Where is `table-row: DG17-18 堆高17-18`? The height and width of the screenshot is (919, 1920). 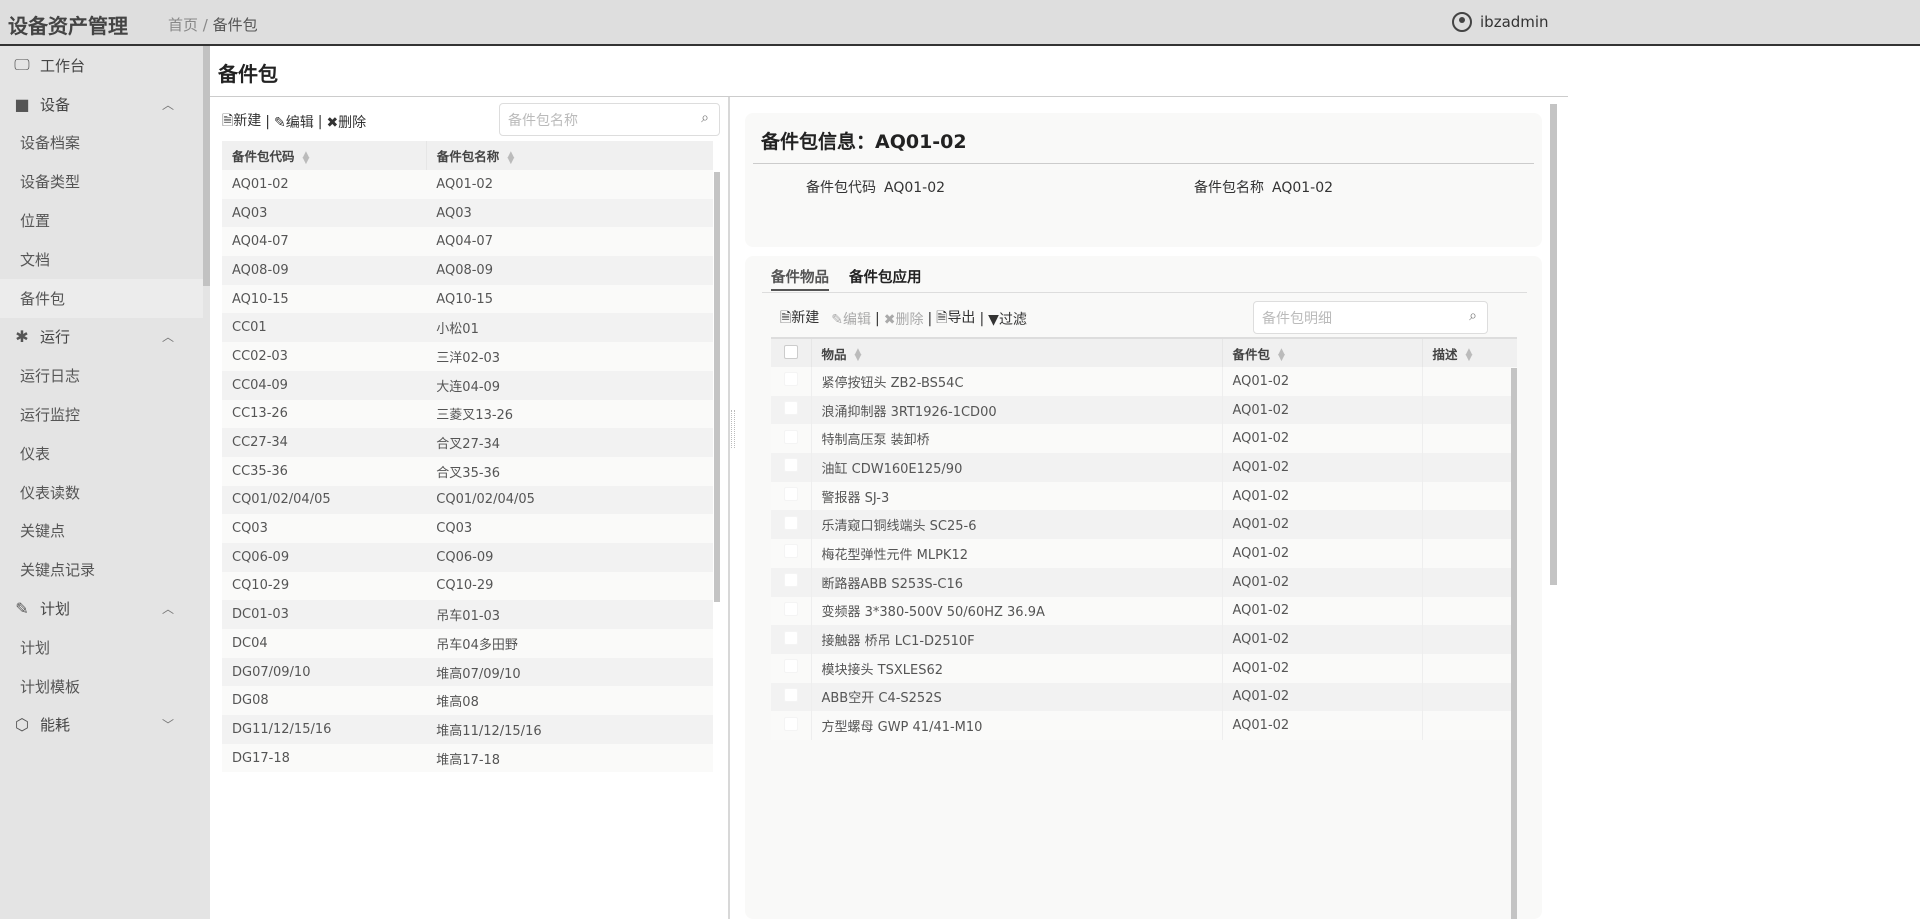 table-row: DG17-18 堆高17-18 is located at coordinates (467, 758).